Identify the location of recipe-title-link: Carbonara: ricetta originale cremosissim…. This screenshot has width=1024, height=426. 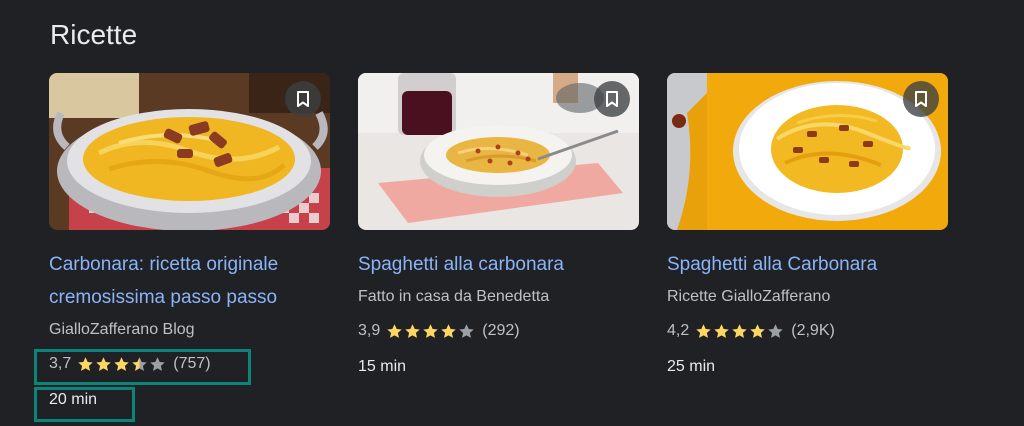
(189, 281).